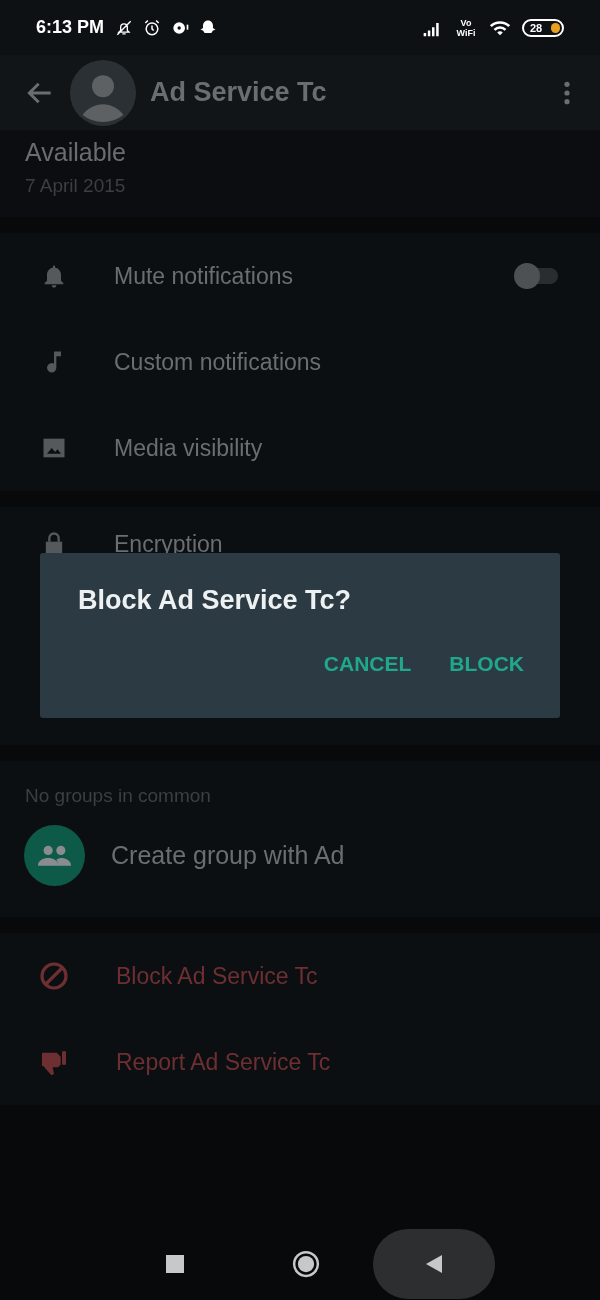 The image size is (600, 1300). What do you see at coordinates (70, 27) in the screenshot?
I see `status-time: 6:13 PM` at bounding box center [70, 27].